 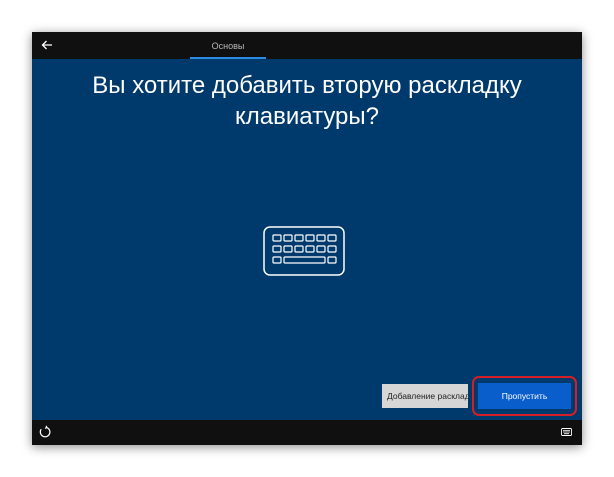 I want to click on keyboard-icon, so click(x=304, y=251).